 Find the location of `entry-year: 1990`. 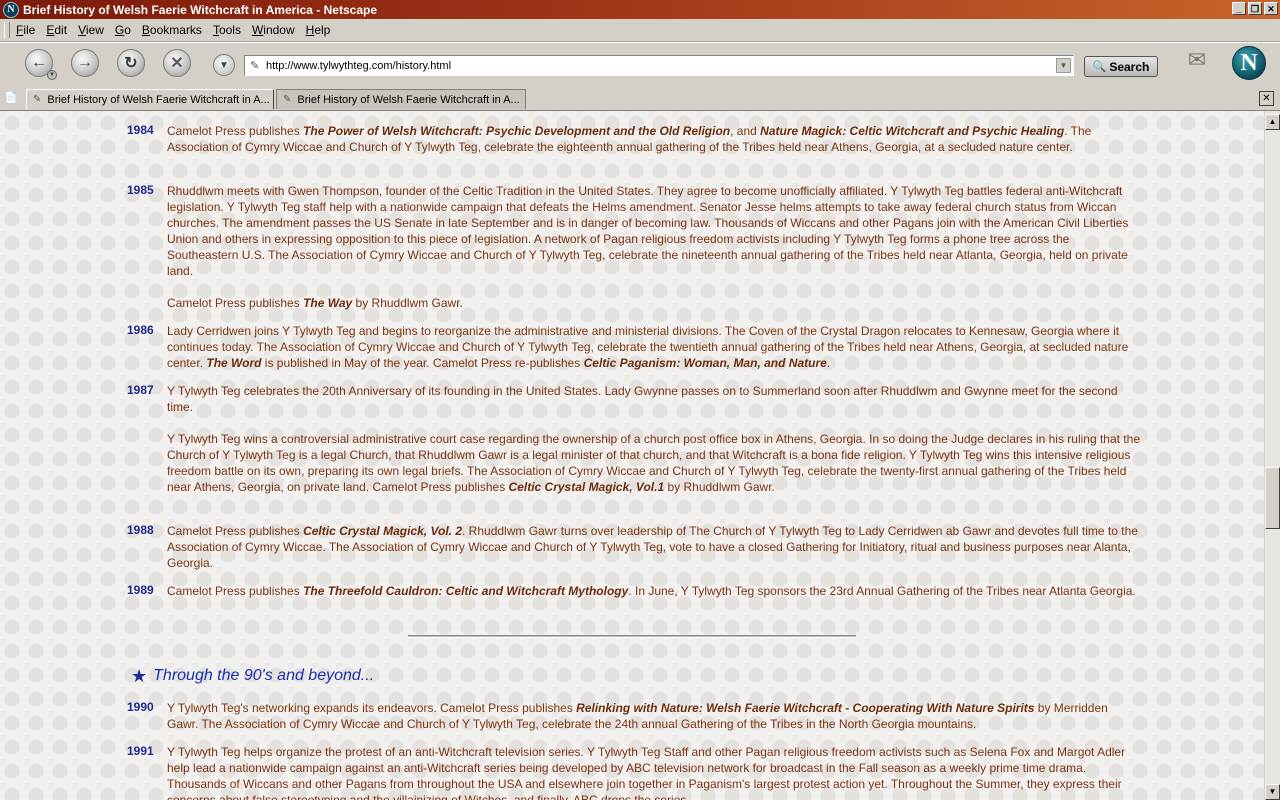

entry-year: 1990 is located at coordinates (140, 707).